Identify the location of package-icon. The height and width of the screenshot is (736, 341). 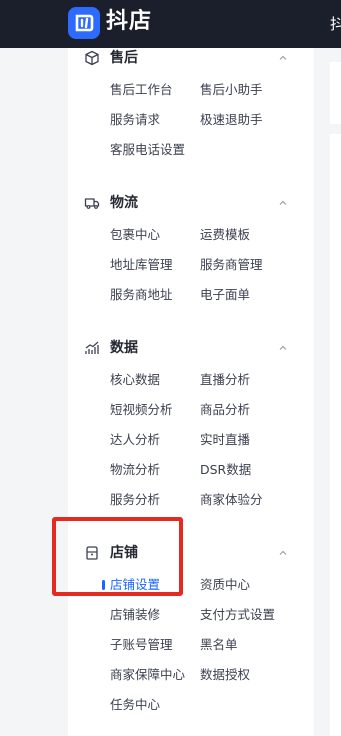
(92, 58).